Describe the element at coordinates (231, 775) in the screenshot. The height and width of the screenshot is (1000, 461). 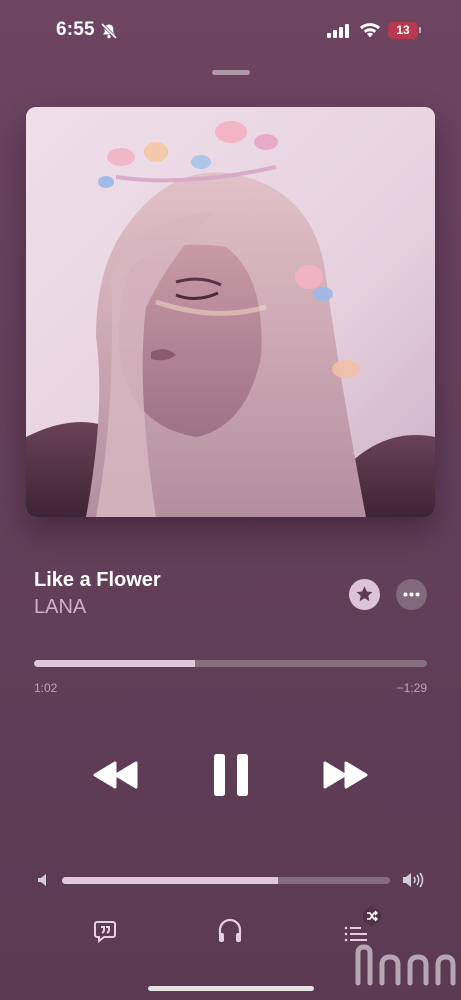
I see `pause-icon` at that location.